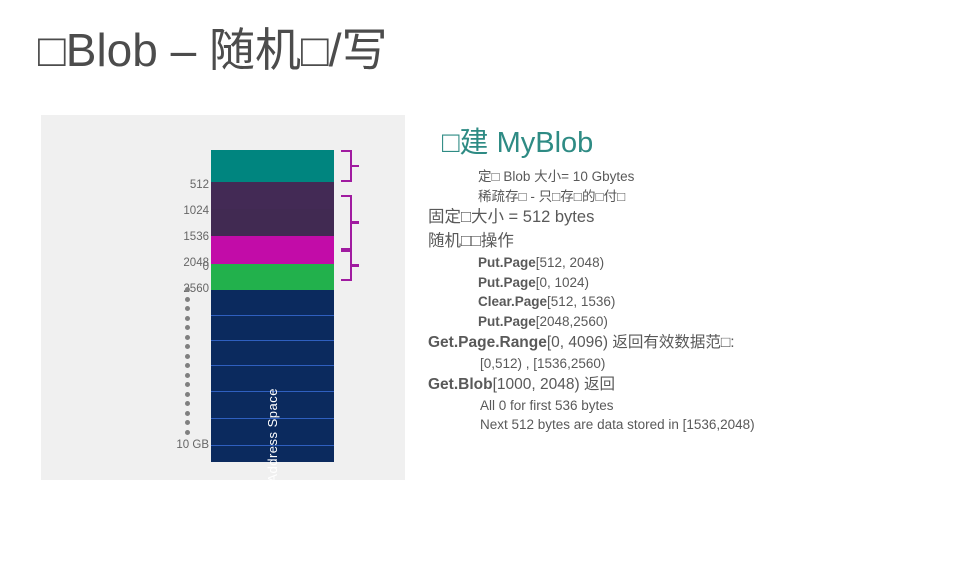 The image size is (979, 562). I want to click on offset-label-1536: 1536, so click(196, 237).